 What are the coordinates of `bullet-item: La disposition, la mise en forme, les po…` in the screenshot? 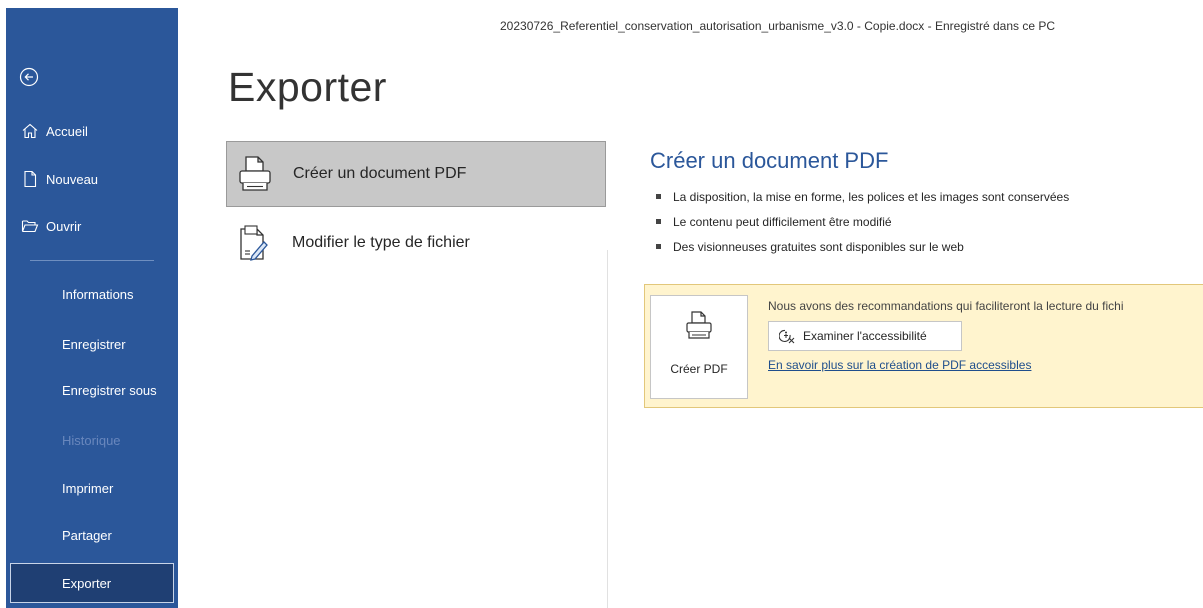 It's located at (862, 196).